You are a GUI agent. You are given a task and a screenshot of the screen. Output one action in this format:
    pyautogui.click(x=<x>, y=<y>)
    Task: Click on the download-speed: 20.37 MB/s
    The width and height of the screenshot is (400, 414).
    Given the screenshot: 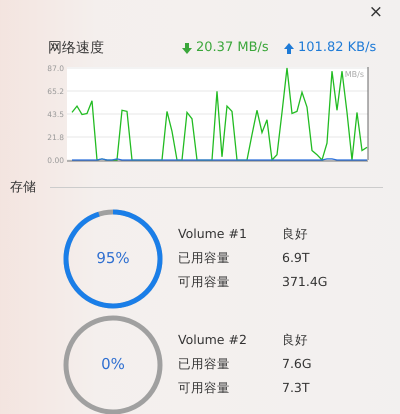 What is the action you would take?
    pyautogui.click(x=232, y=48)
    